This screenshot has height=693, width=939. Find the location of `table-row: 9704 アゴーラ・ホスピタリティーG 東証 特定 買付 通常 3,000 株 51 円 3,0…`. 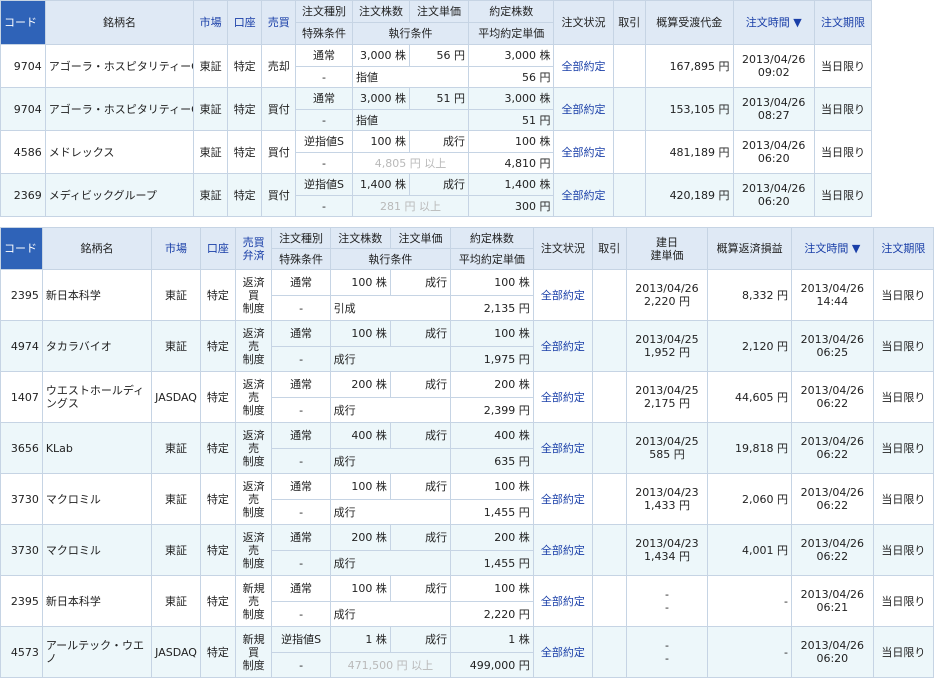

table-row: 9704 アゴーラ・ホスピタリティーG 東証 特定 買付 通常 3,000 株 51 円 3,0… is located at coordinates (436, 109).